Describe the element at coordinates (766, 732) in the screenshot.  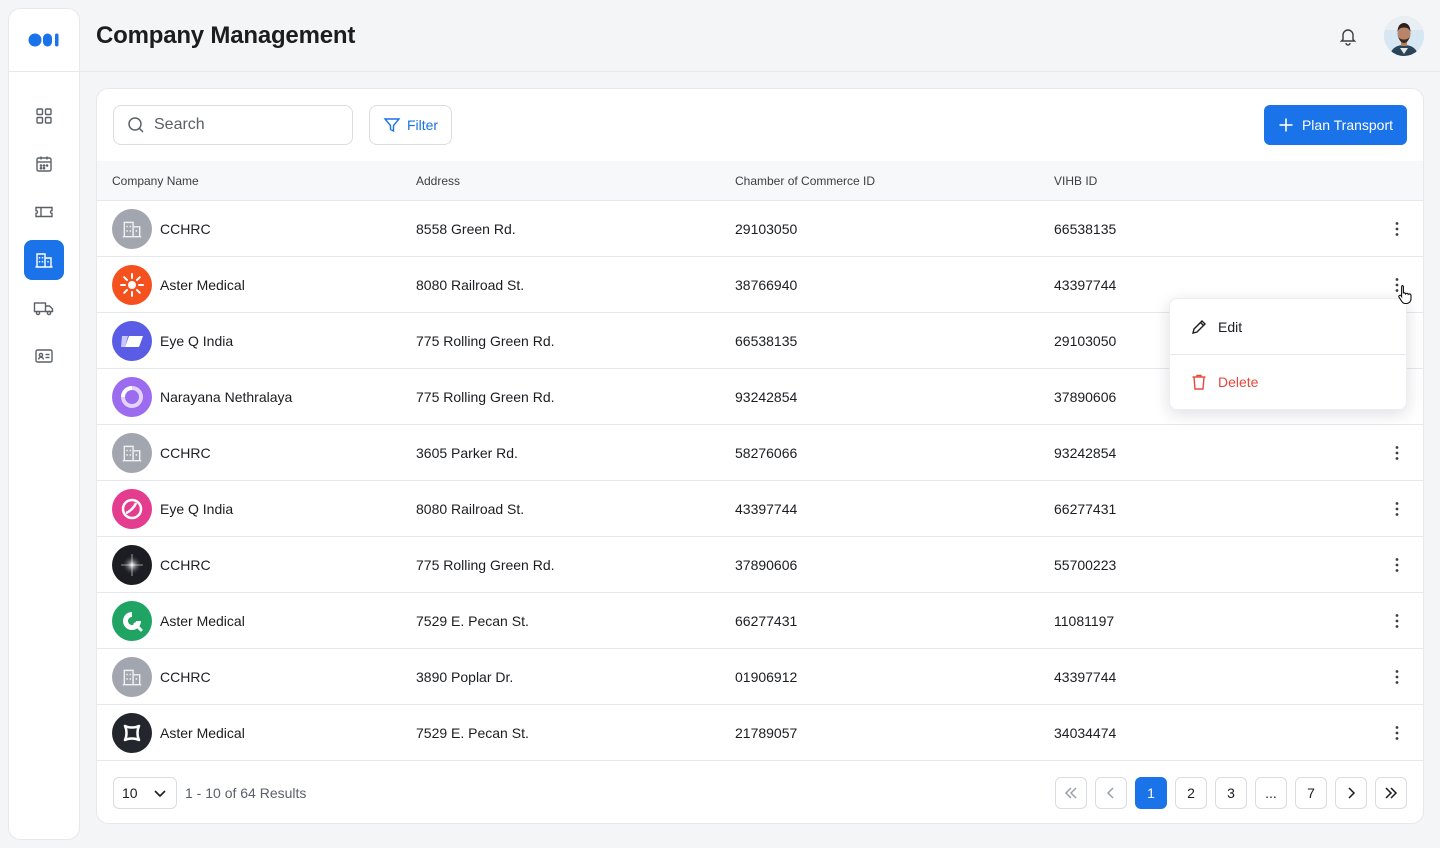
I see `coc-id-cell: 21789057` at that location.